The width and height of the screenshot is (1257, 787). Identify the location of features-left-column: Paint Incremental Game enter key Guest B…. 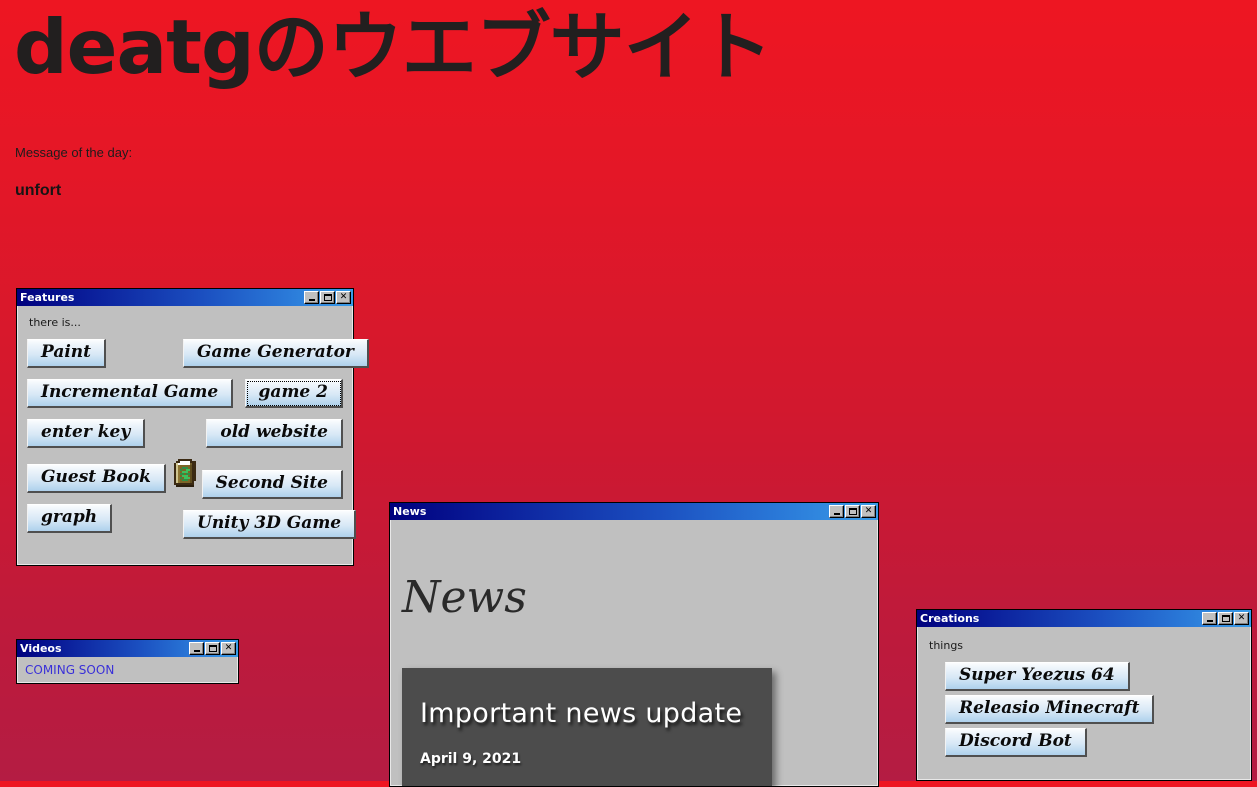
(130, 441).